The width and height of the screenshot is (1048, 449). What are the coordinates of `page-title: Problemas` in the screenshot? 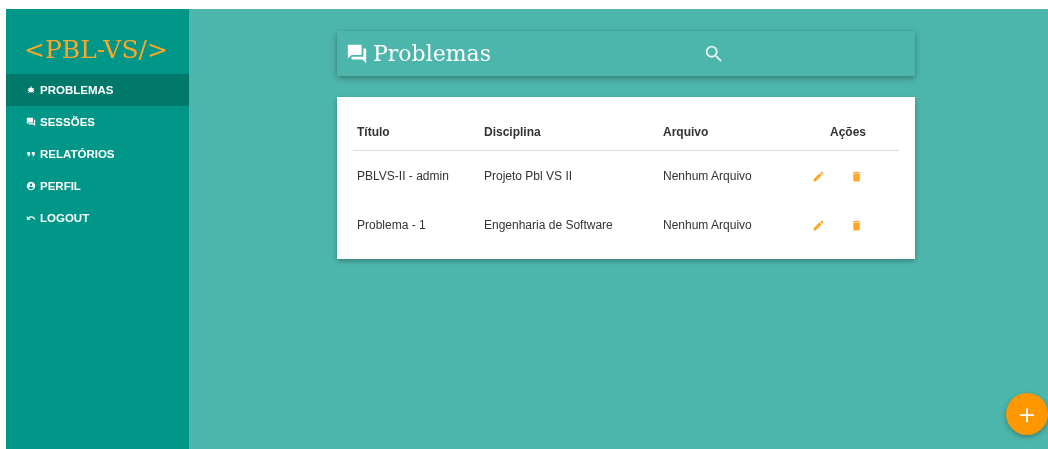 It's located at (432, 53).